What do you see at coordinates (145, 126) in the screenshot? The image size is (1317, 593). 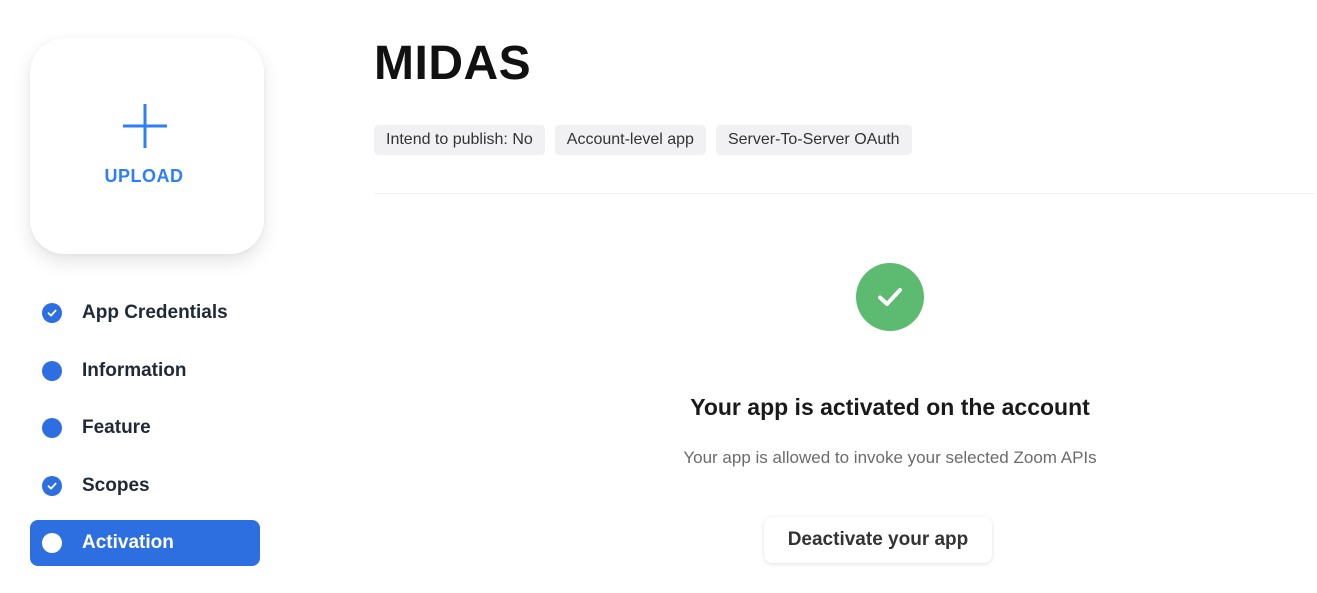 I see `plus-icon` at bounding box center [145, 126].